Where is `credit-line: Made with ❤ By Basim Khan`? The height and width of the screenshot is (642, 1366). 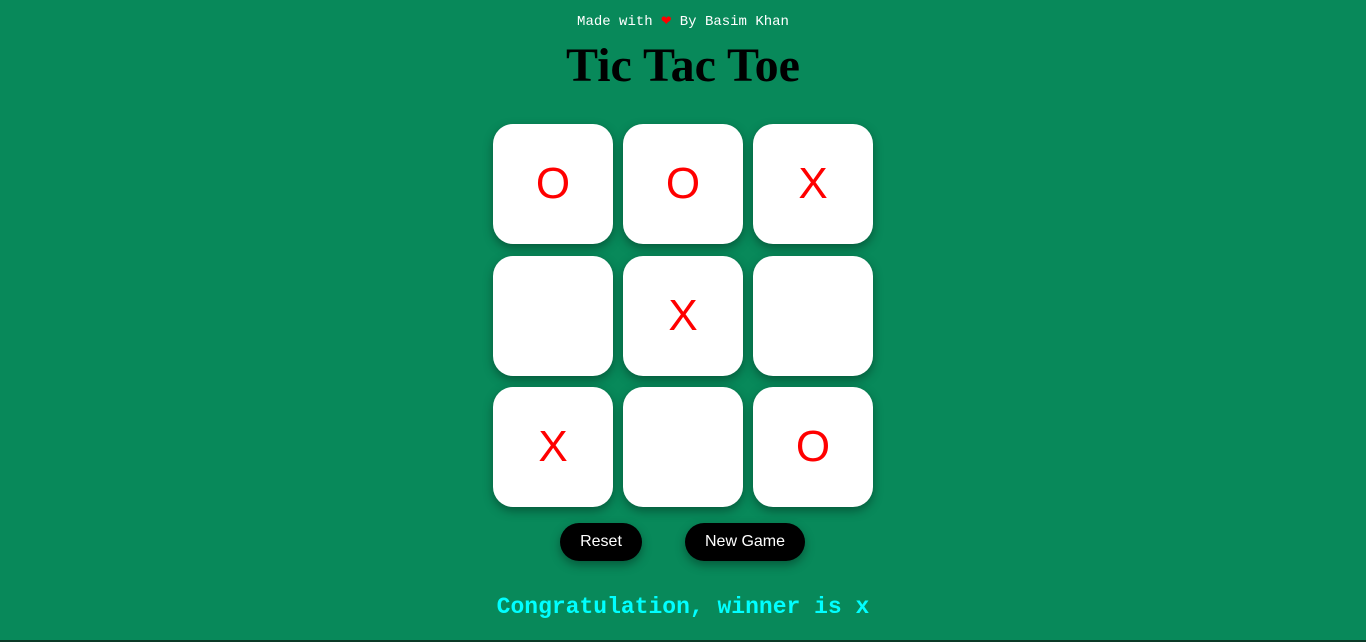
credit-line: Made with ❤ By Basim Khan is located at coordinates (683, 20).